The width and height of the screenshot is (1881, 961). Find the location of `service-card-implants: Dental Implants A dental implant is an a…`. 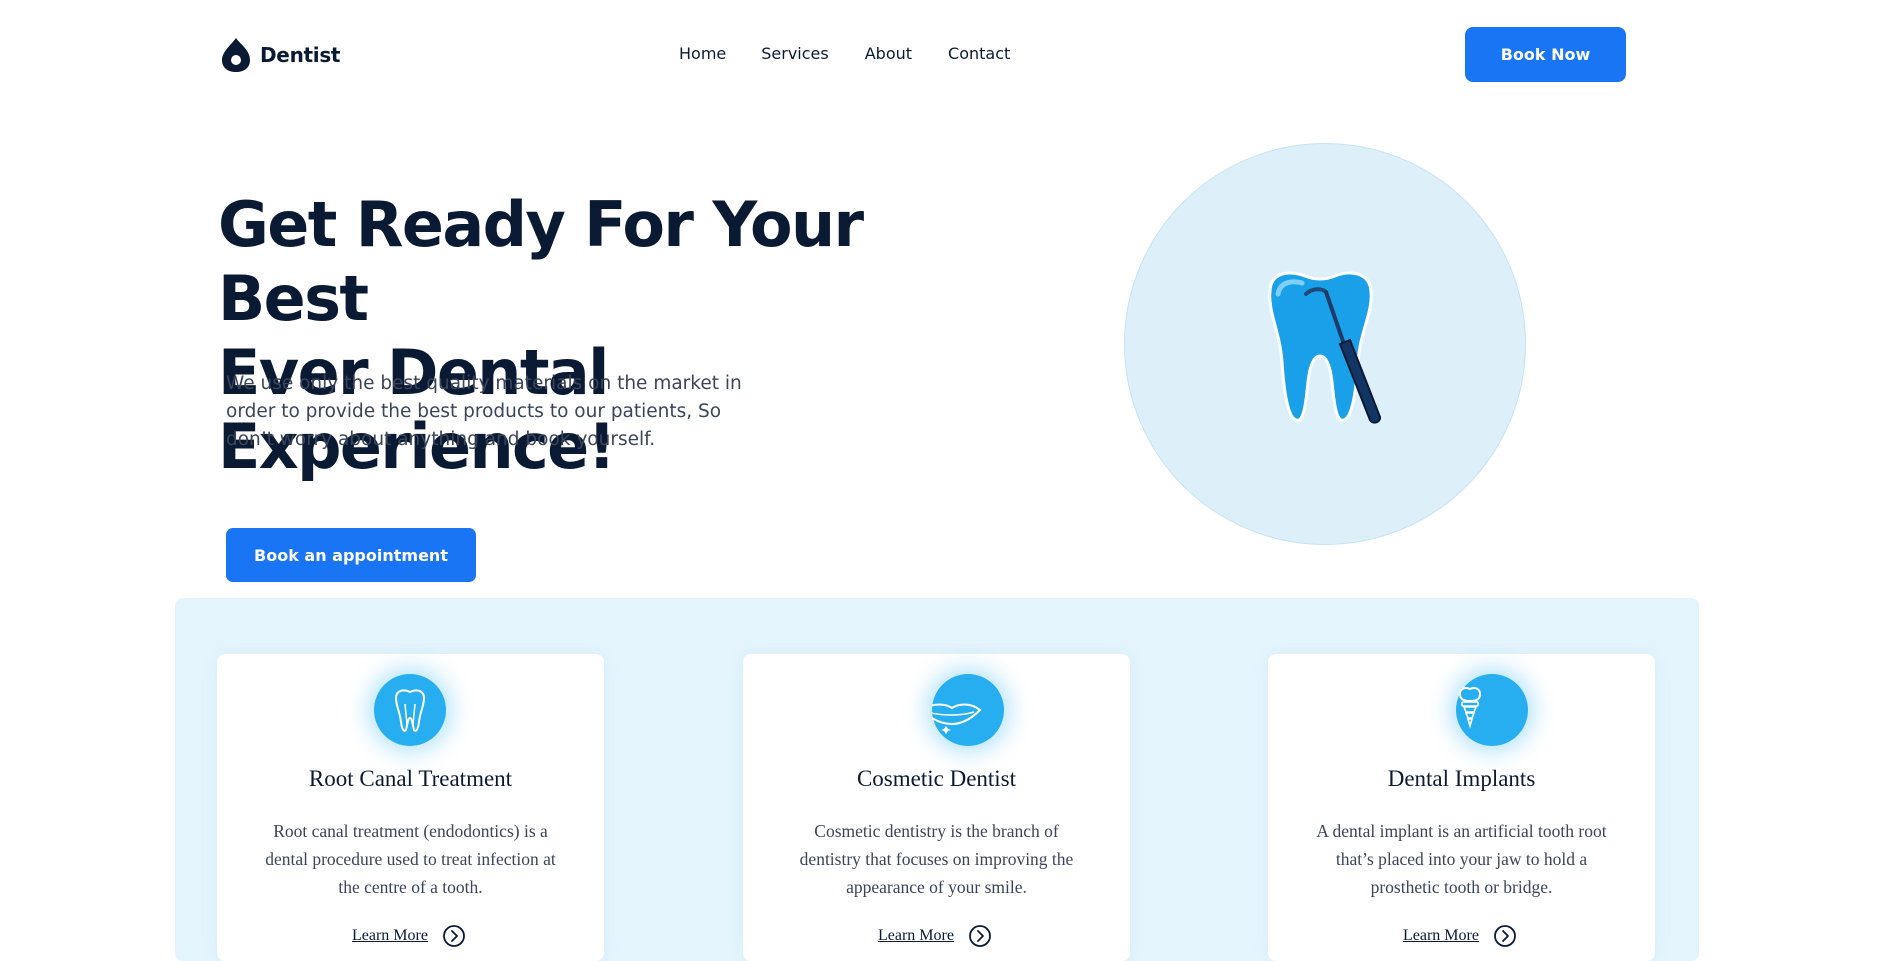

service-card-implants: Dental Implants A dental implant is an a… is located at coordinates (1461, 807).